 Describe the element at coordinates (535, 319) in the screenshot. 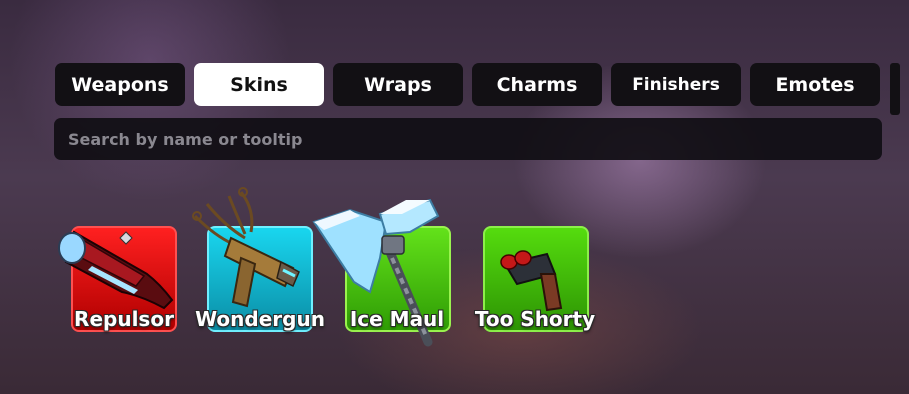

I see `item-name-too-shorty: Too Shorty` at that location.